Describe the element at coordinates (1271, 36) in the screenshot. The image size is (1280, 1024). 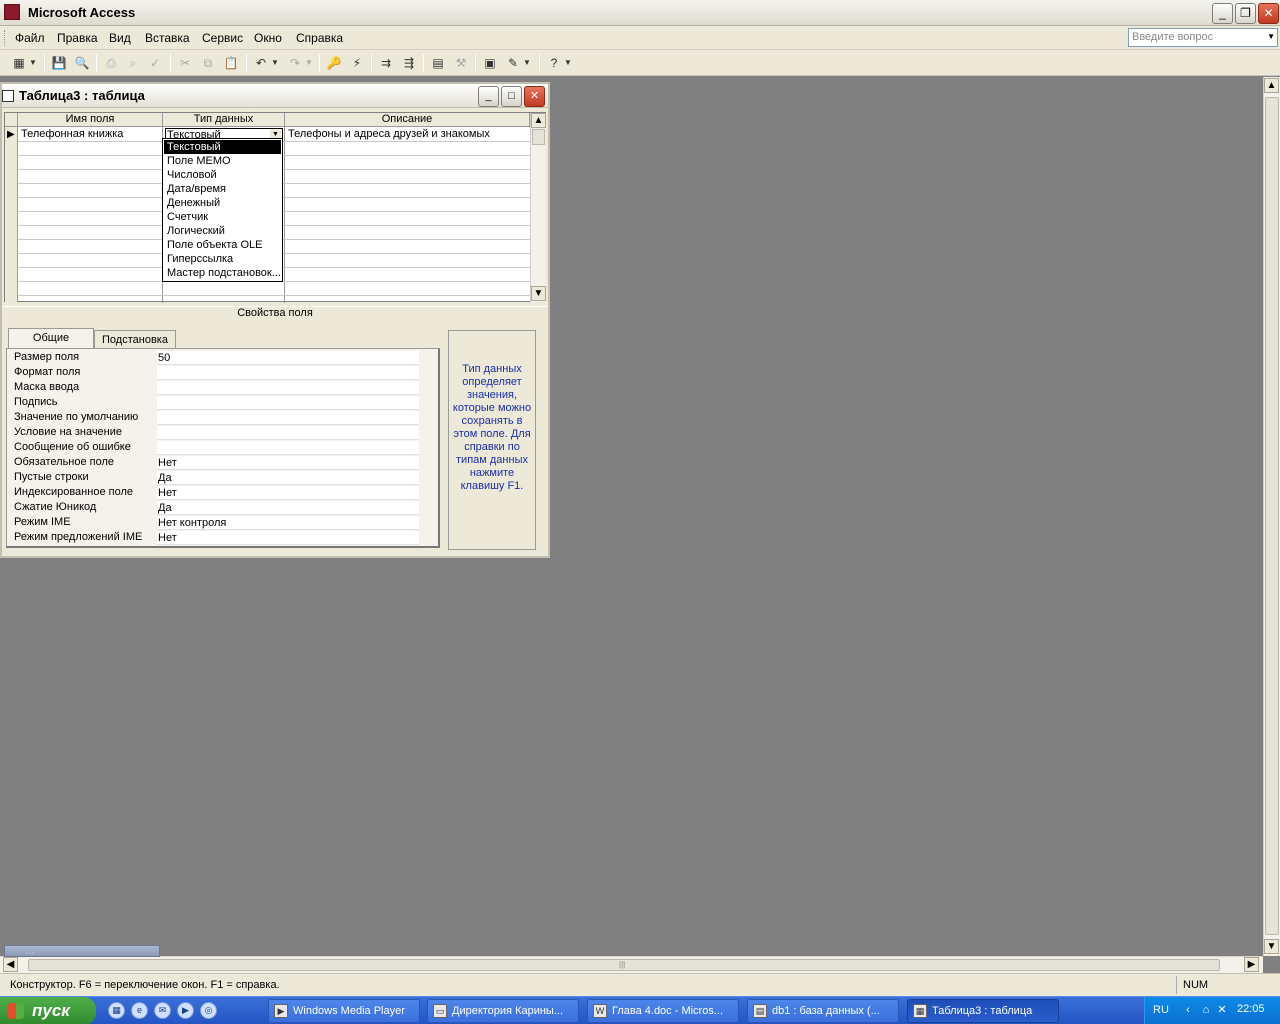
I see `chevron-down-icon: ▼` at that location.